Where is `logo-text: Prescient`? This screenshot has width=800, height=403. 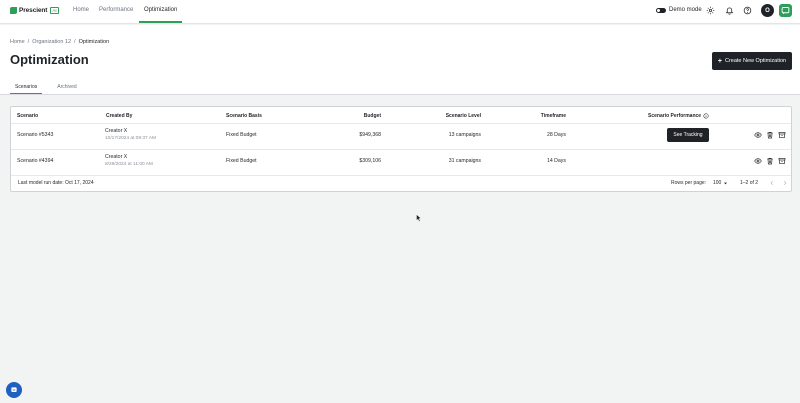
logo-text: Prescient is located at coordinates (33, 10).